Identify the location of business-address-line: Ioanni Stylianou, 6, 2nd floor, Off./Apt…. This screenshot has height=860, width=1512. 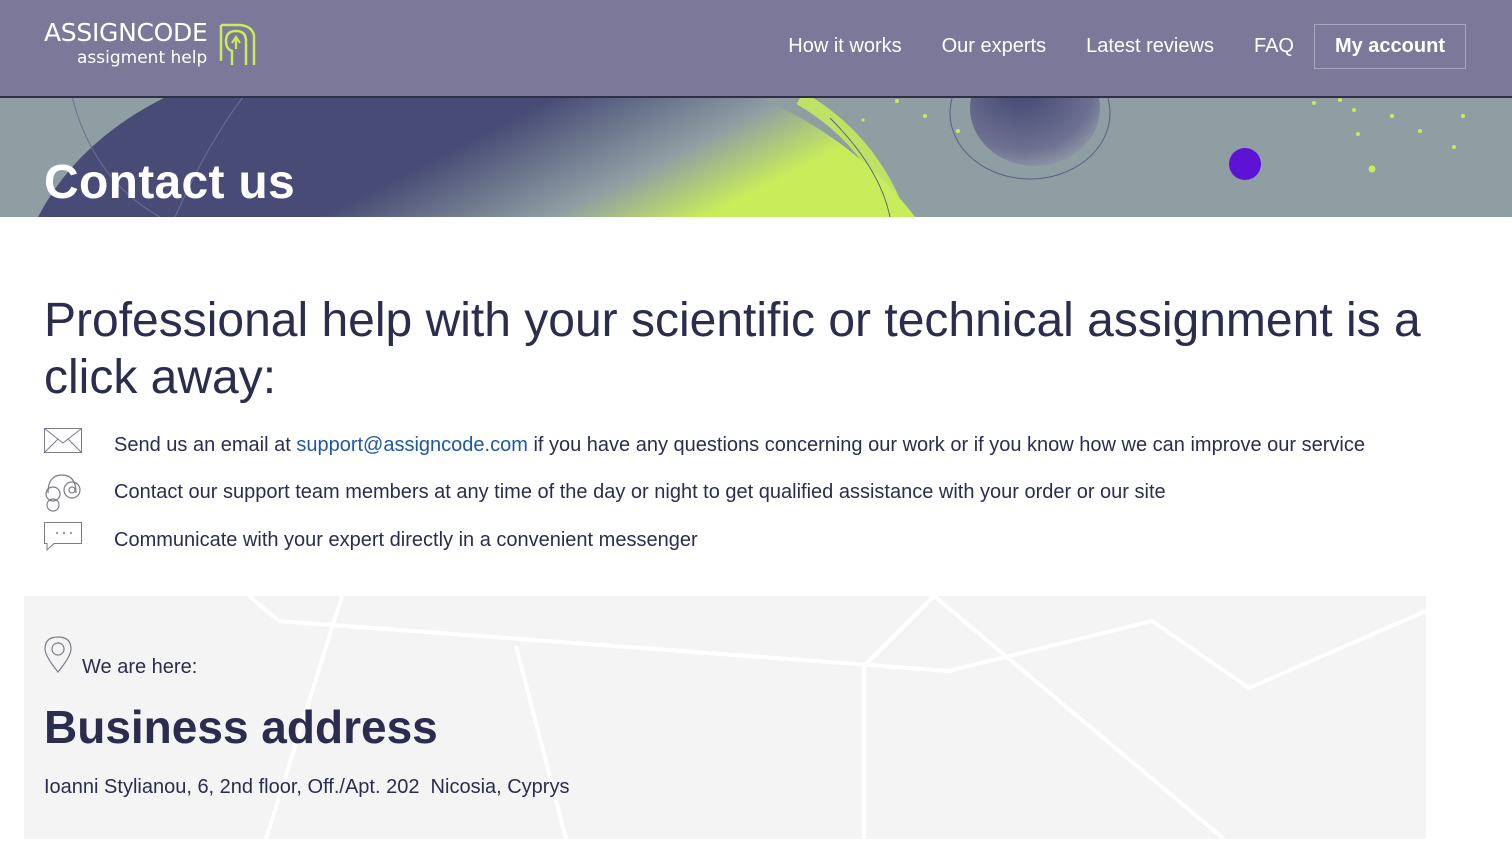
(307, 787).